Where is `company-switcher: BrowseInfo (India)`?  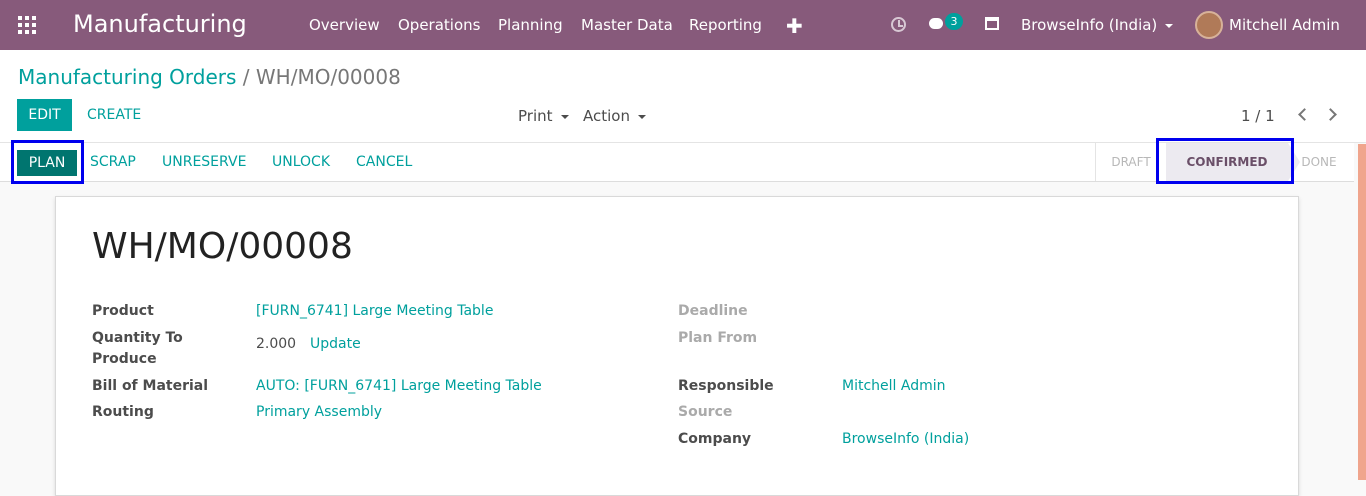
company-switcher: BrowseInfo (India) is located at coordinates (1097, 25).